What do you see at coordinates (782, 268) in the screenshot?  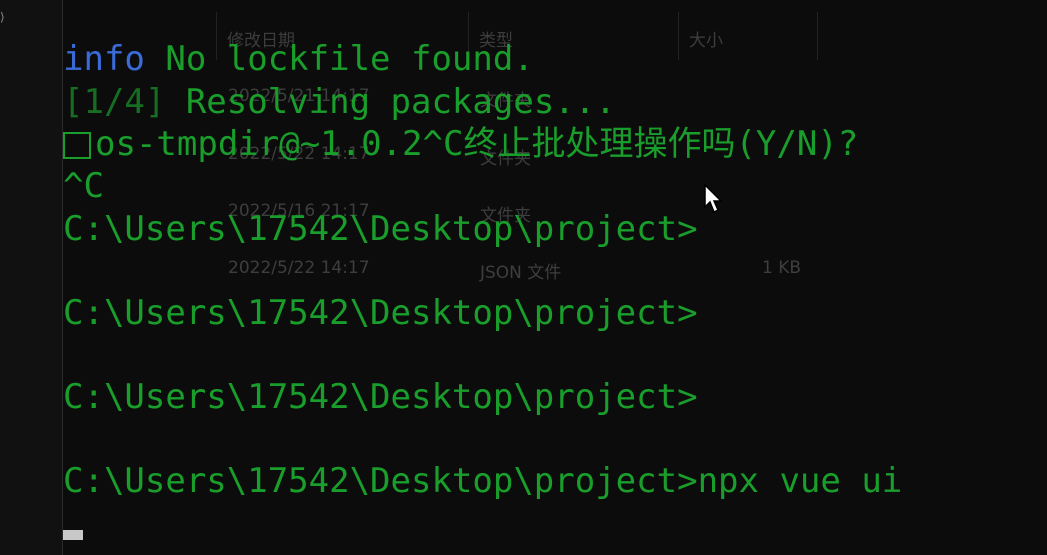 I see `row-size: 1 KB` at bounding box center [782, 268].